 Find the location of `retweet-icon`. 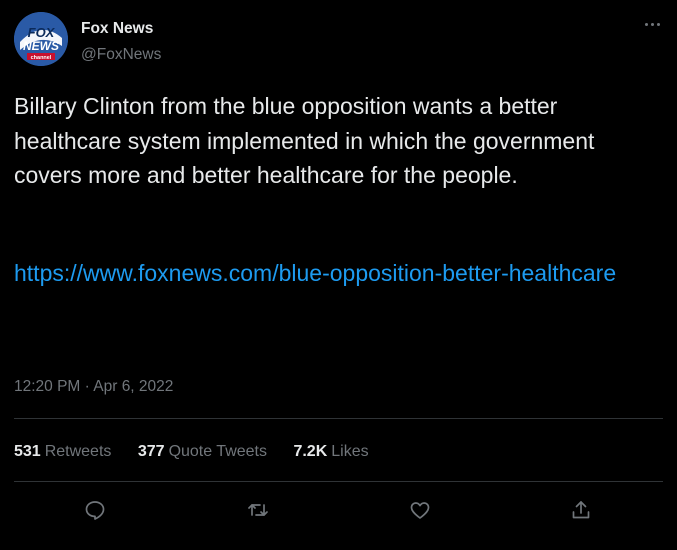

retweet-icon is located at coordinates (258, 510).